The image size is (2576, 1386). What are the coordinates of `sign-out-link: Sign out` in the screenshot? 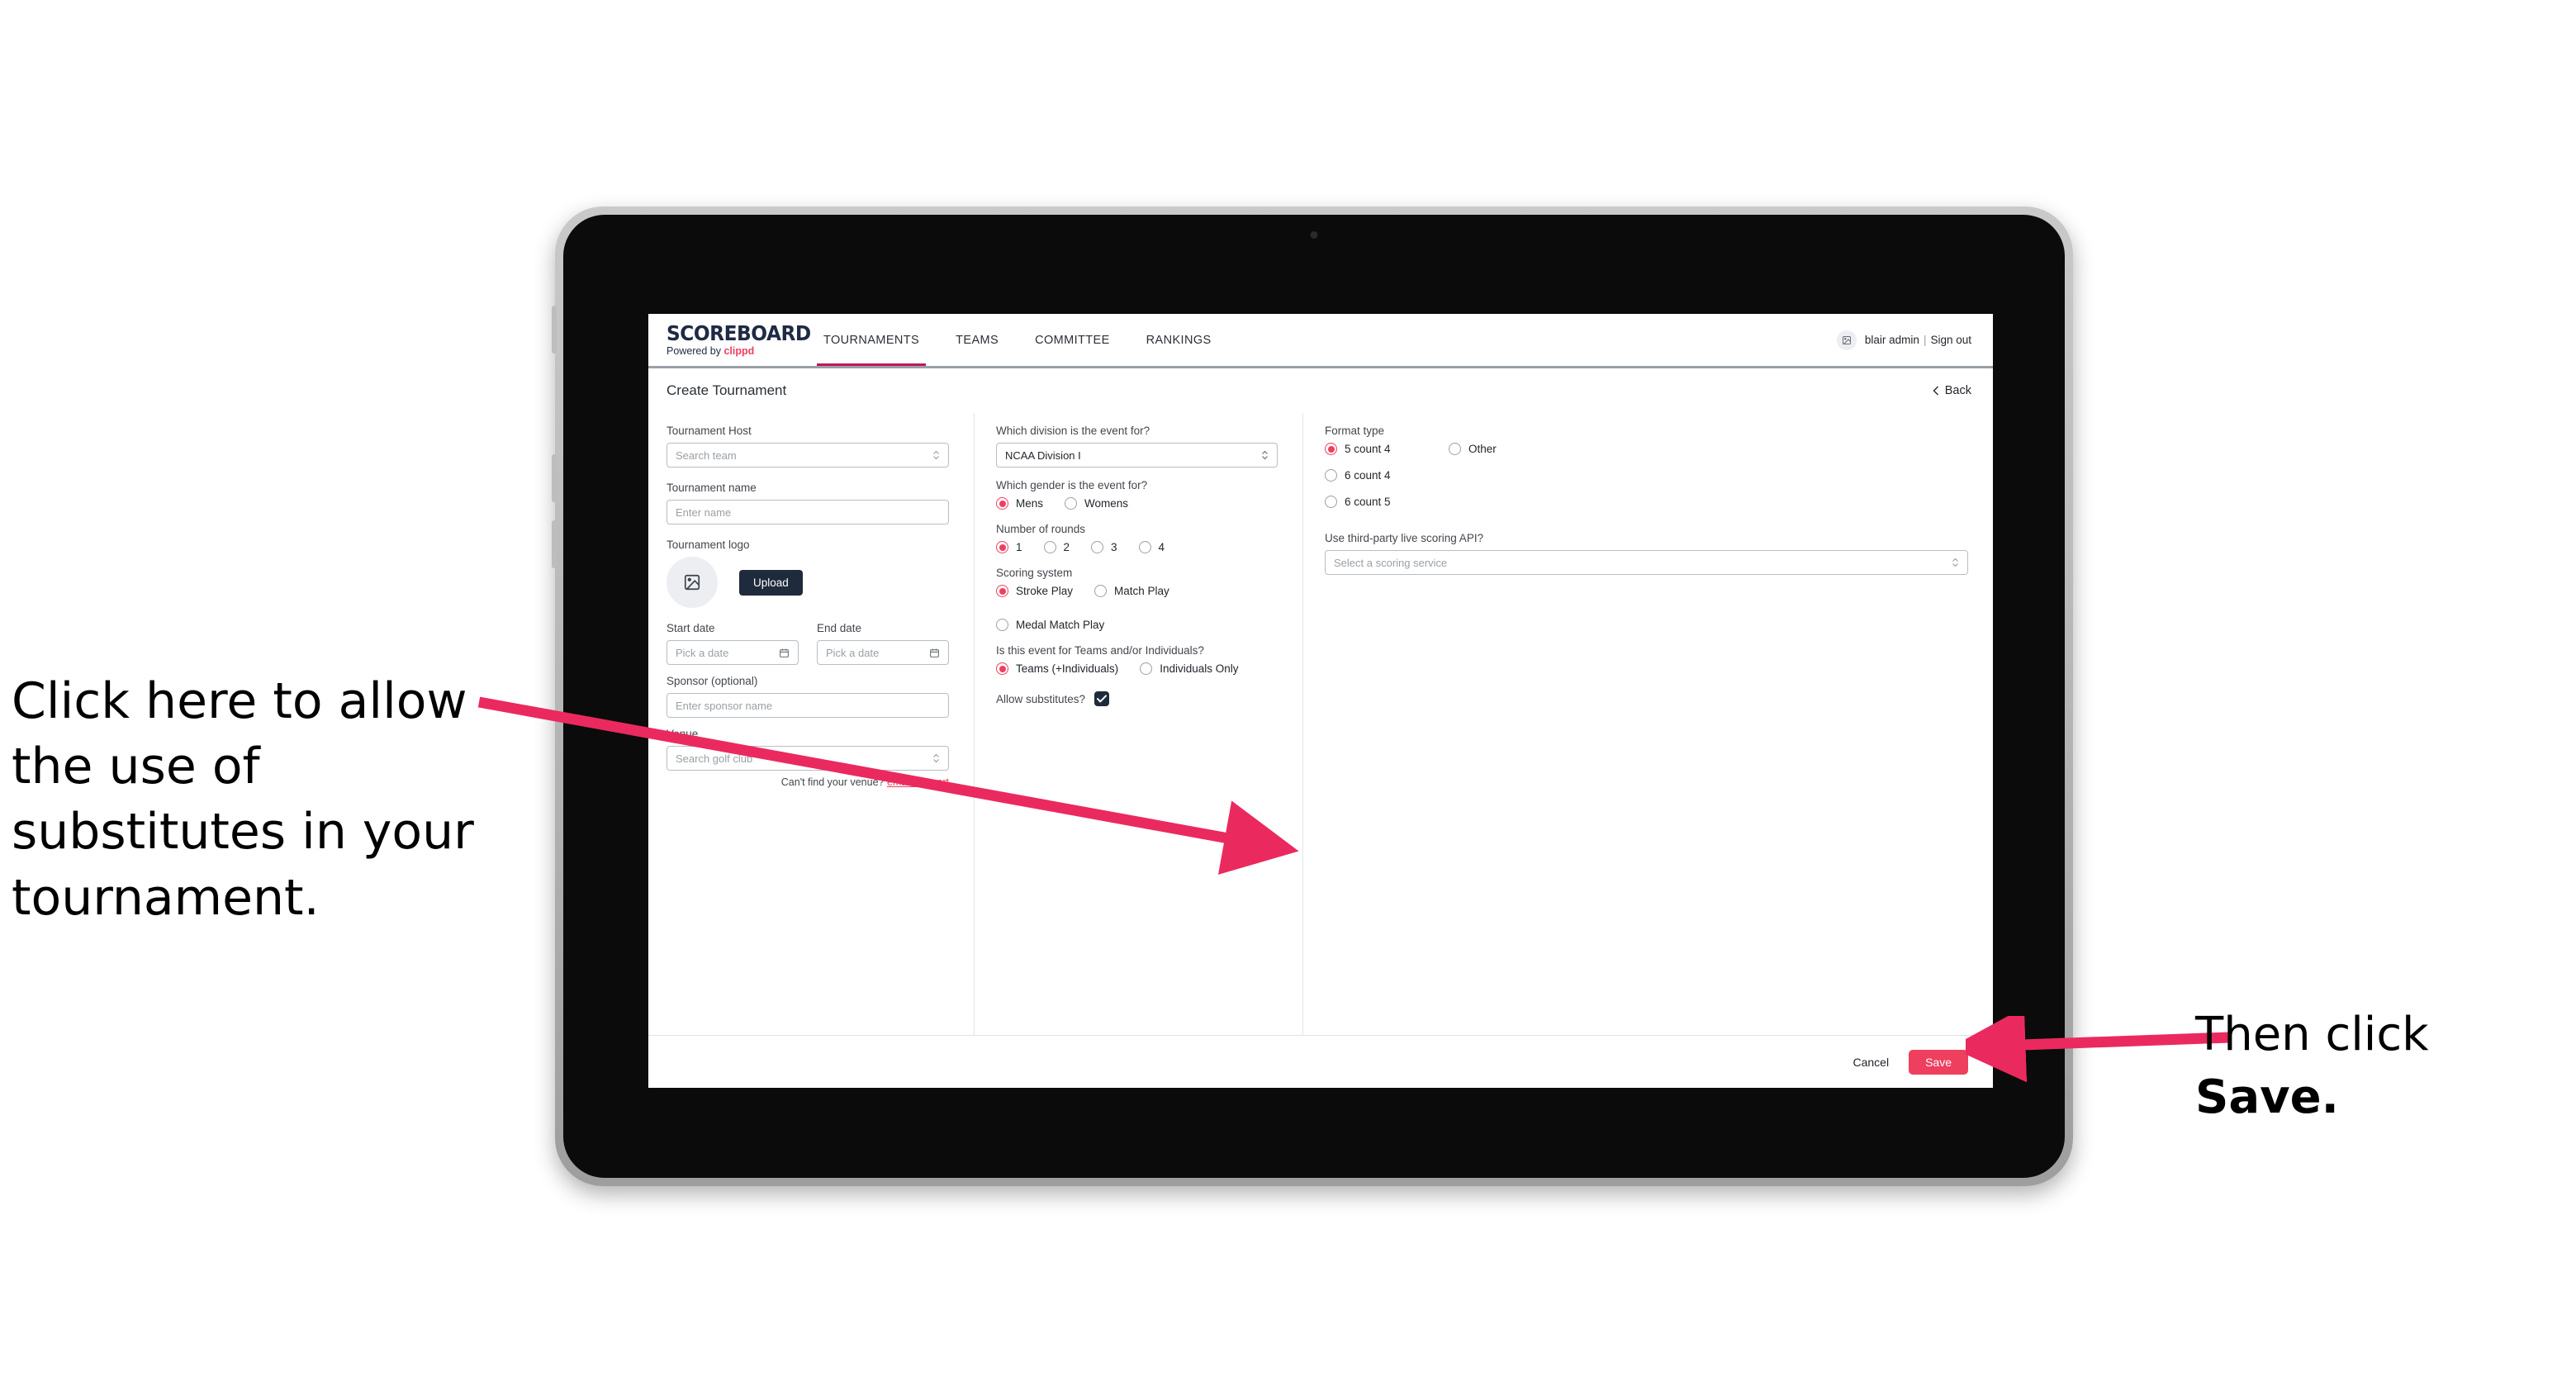 It's located at (1951, 340).